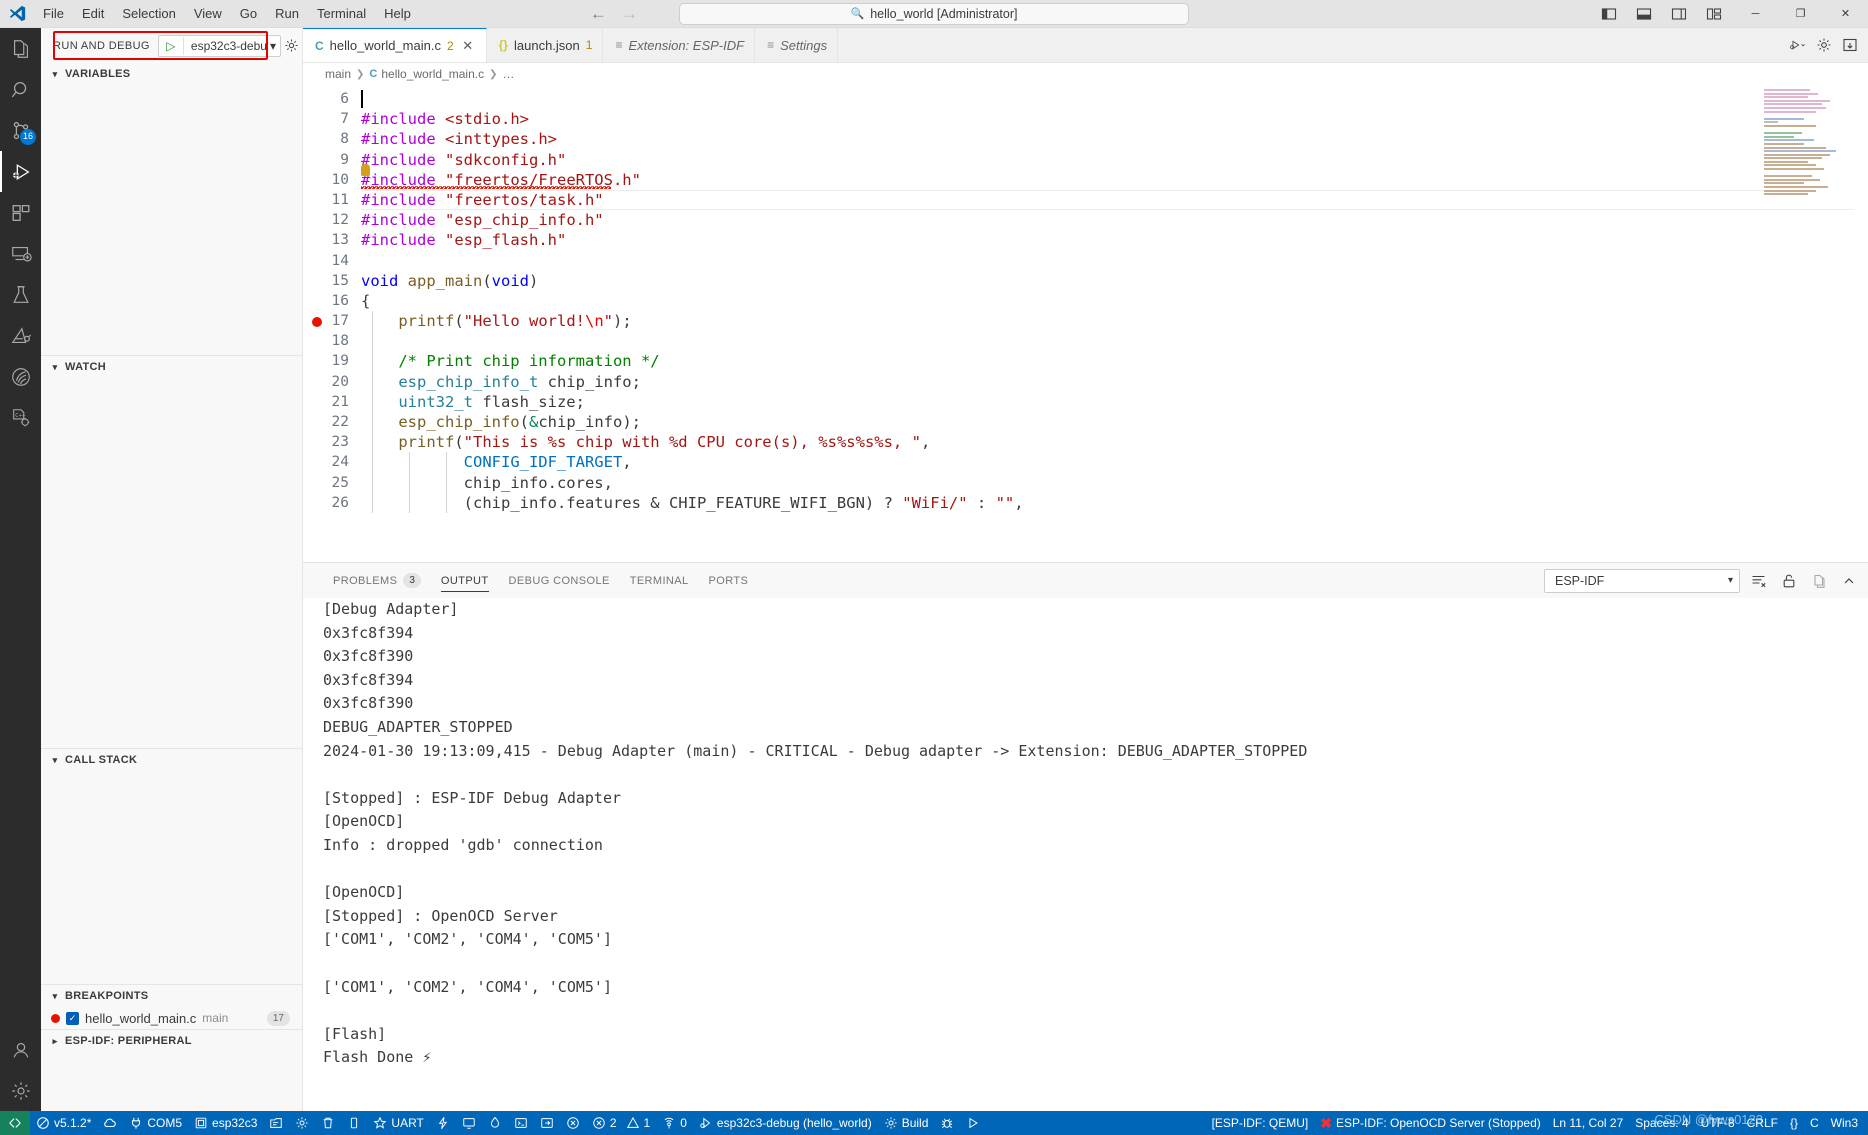  Describe the element at coordinates (1114, 361) in the screenshot. I see `code-line: /* Print chip information */` at that location.